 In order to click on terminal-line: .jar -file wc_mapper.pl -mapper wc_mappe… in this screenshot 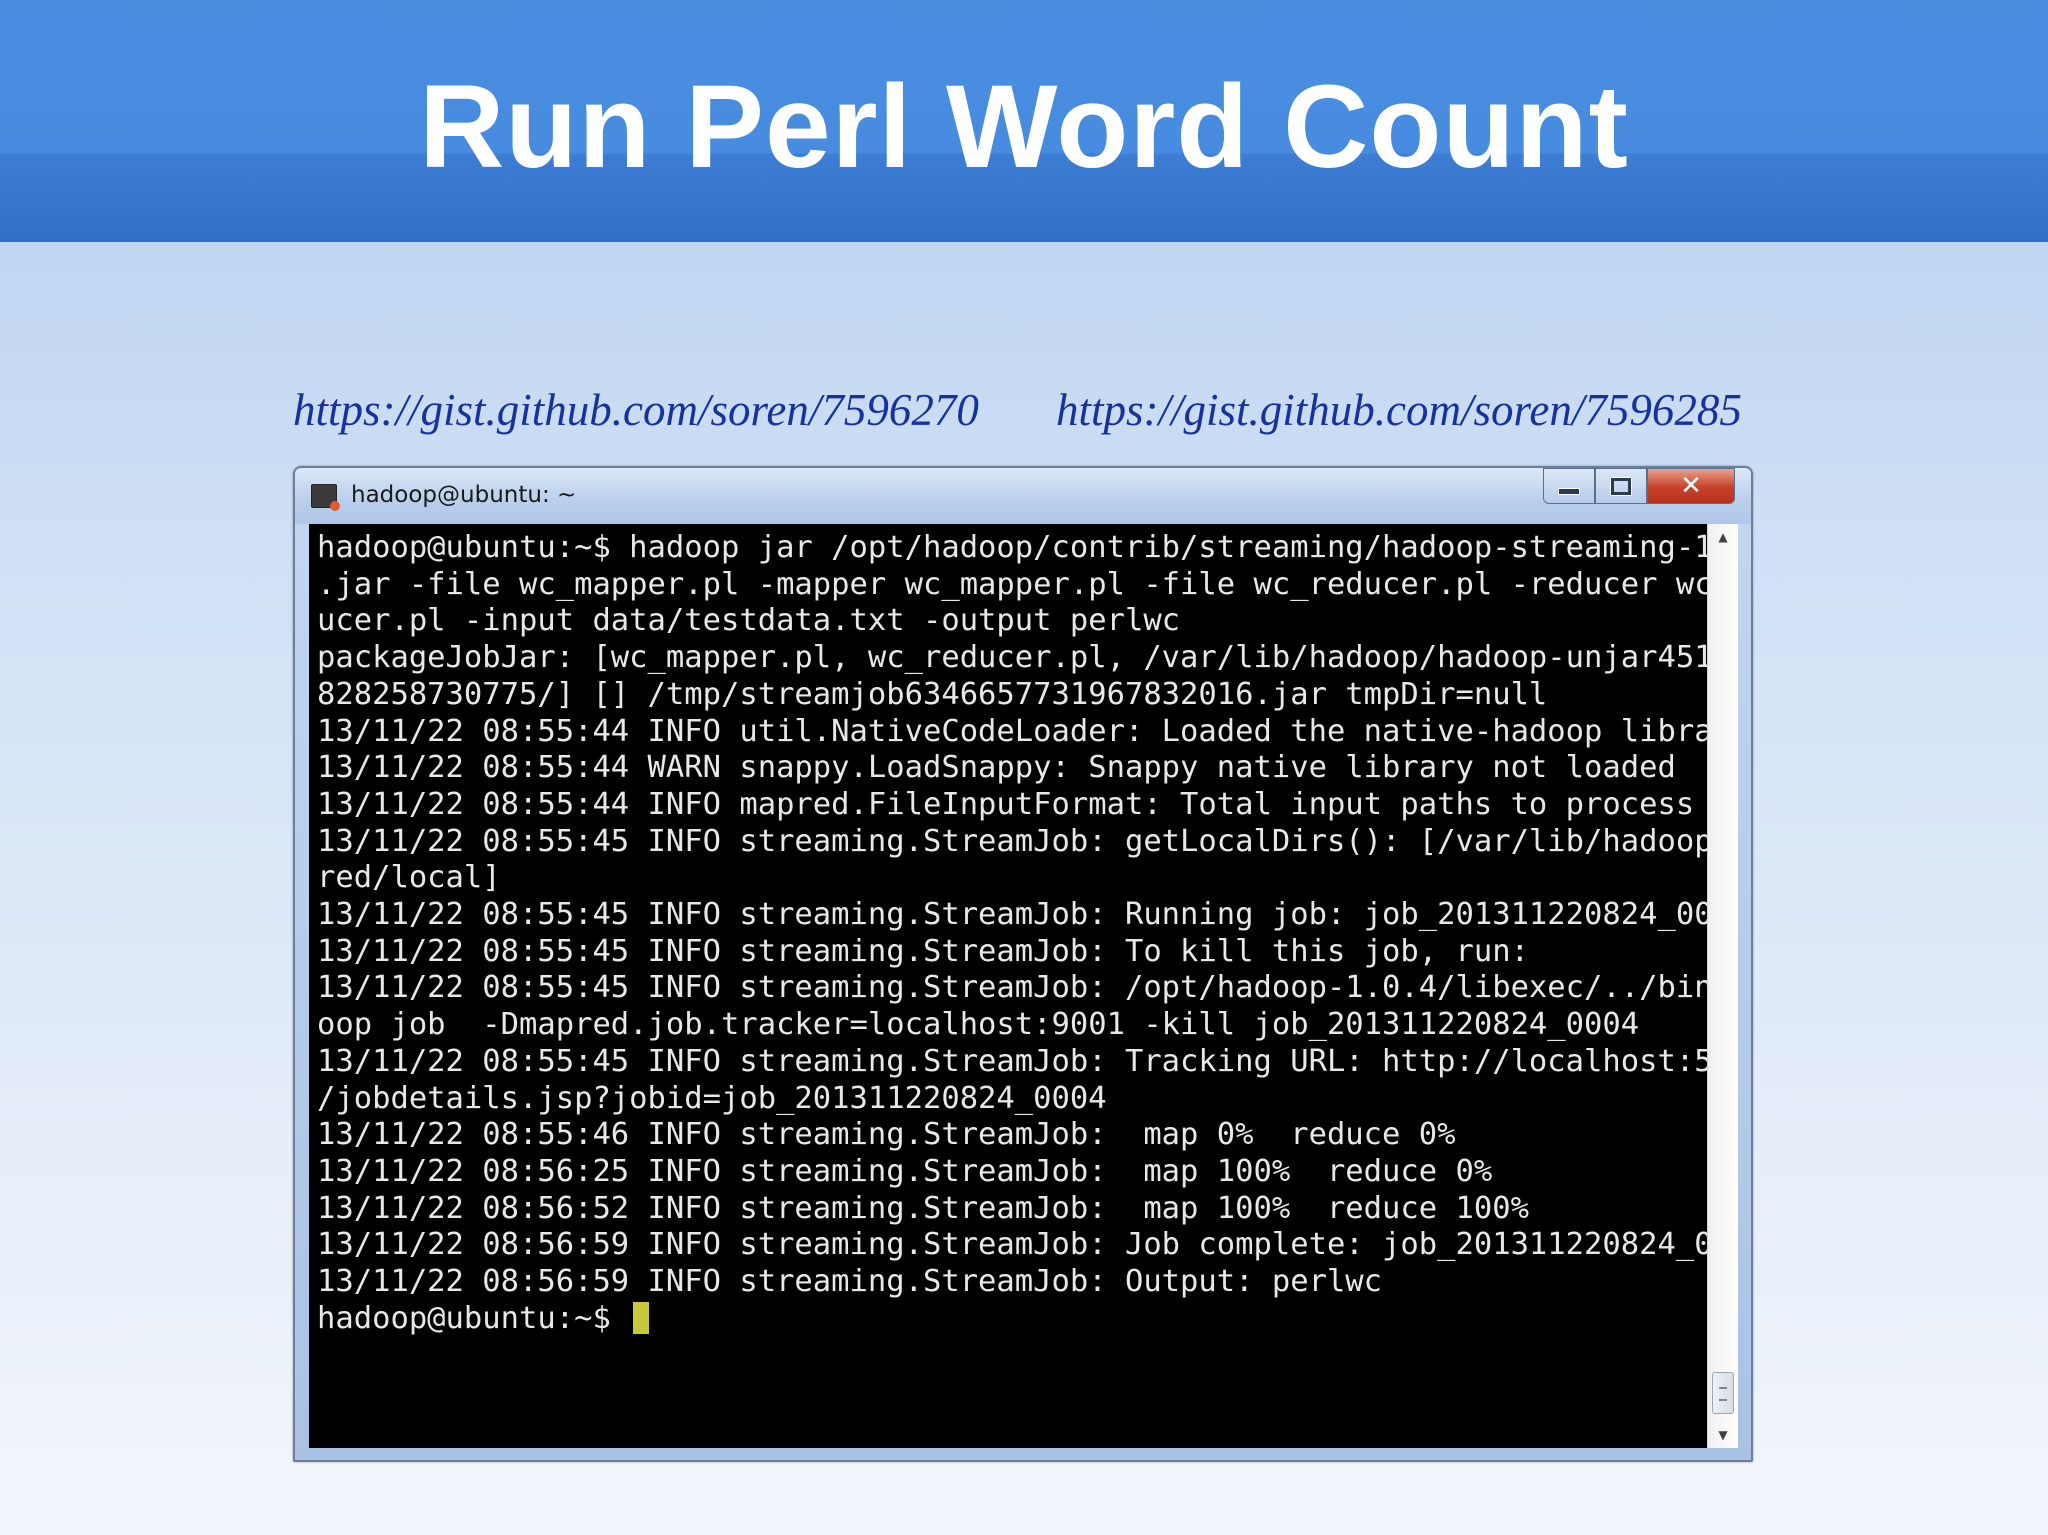, I will do `click(1026, 584)`.